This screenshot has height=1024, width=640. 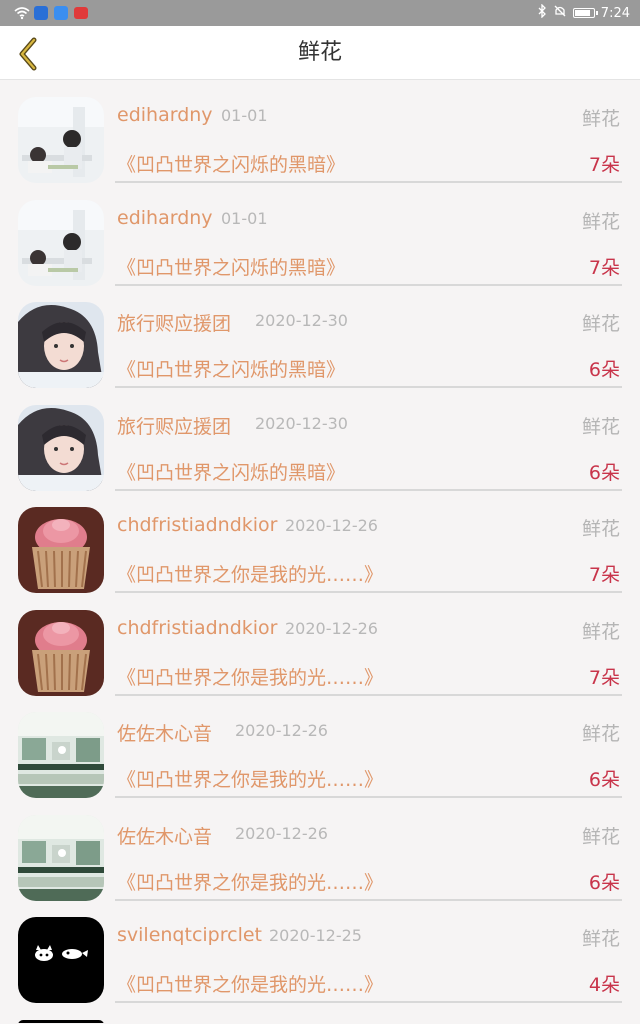 What do you see at coordinates (320, 13) in the screenshot?
I see `status-bar: 7:24` at bounding box center [320, 13].